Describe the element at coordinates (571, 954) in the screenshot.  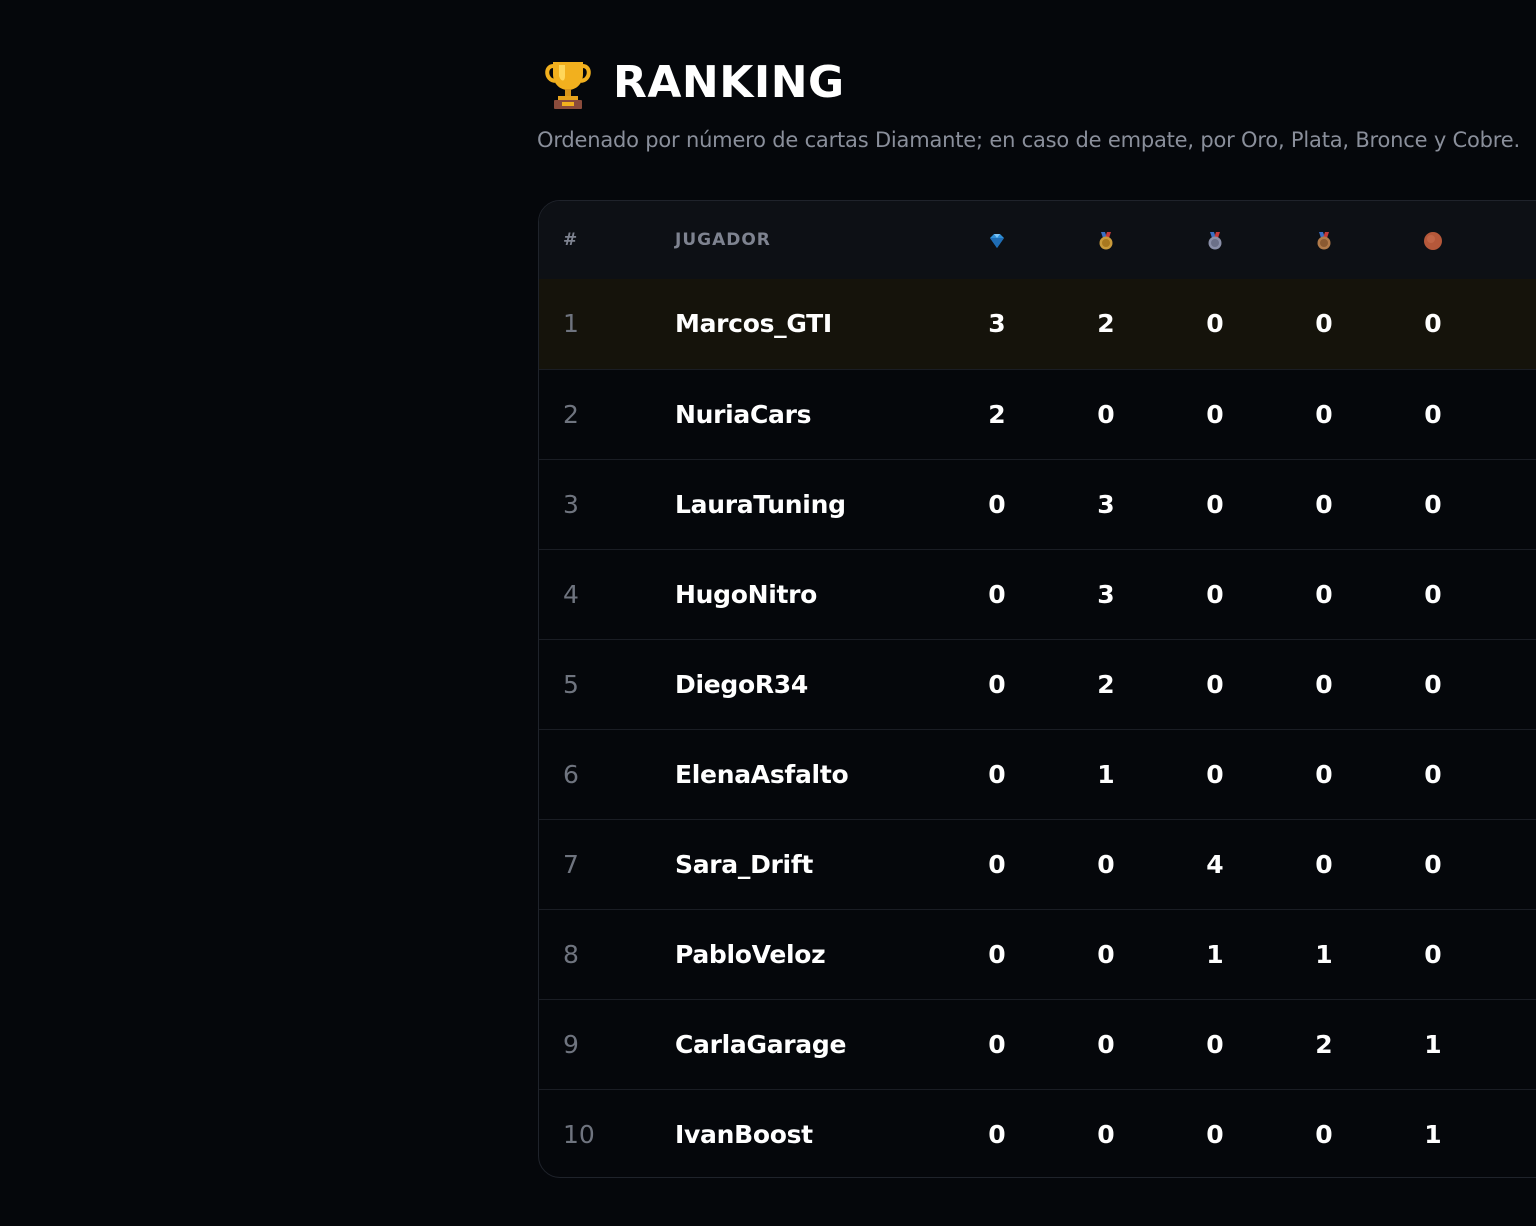
I see `rank-cell: 8` at that location.